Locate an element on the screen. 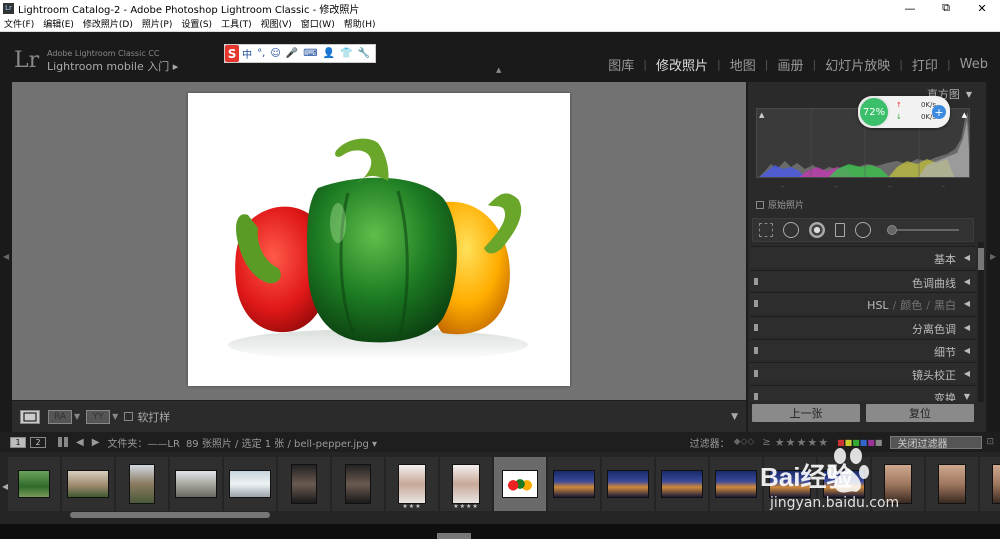  spot-removal-icon is located at coordinates (791, 230).